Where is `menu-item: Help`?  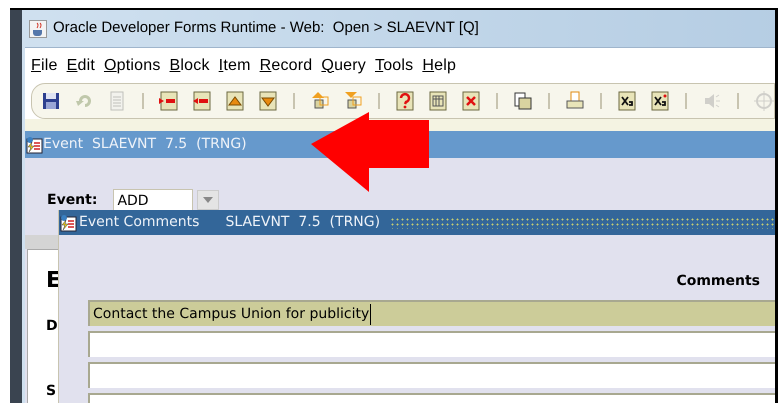
menu-item: Help is located at coordinates (439, 66).